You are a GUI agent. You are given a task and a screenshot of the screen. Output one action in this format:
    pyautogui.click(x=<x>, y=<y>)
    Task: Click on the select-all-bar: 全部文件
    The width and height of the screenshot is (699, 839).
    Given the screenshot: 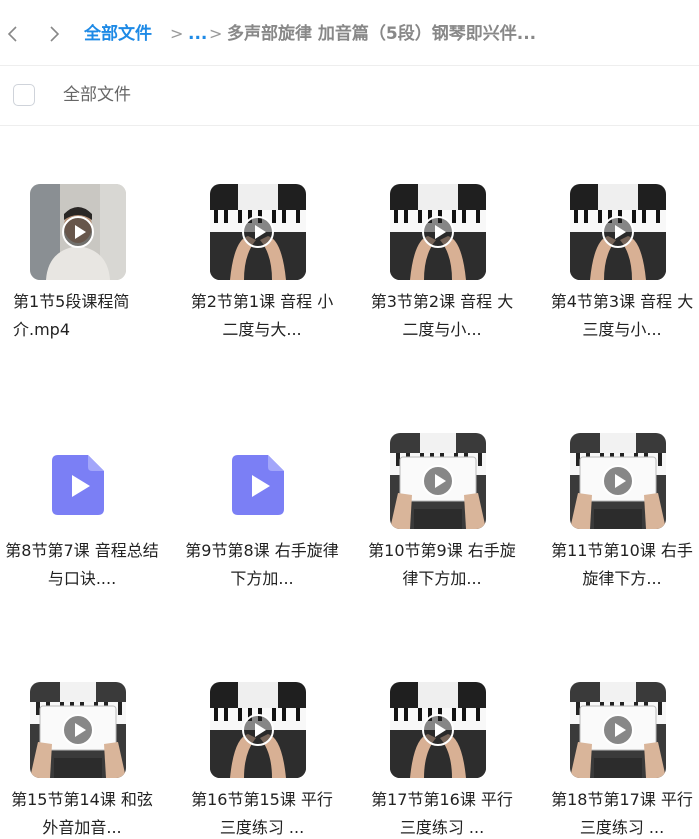 What is the action you would take?
    pyautogui.click(x=349, y=96)
    